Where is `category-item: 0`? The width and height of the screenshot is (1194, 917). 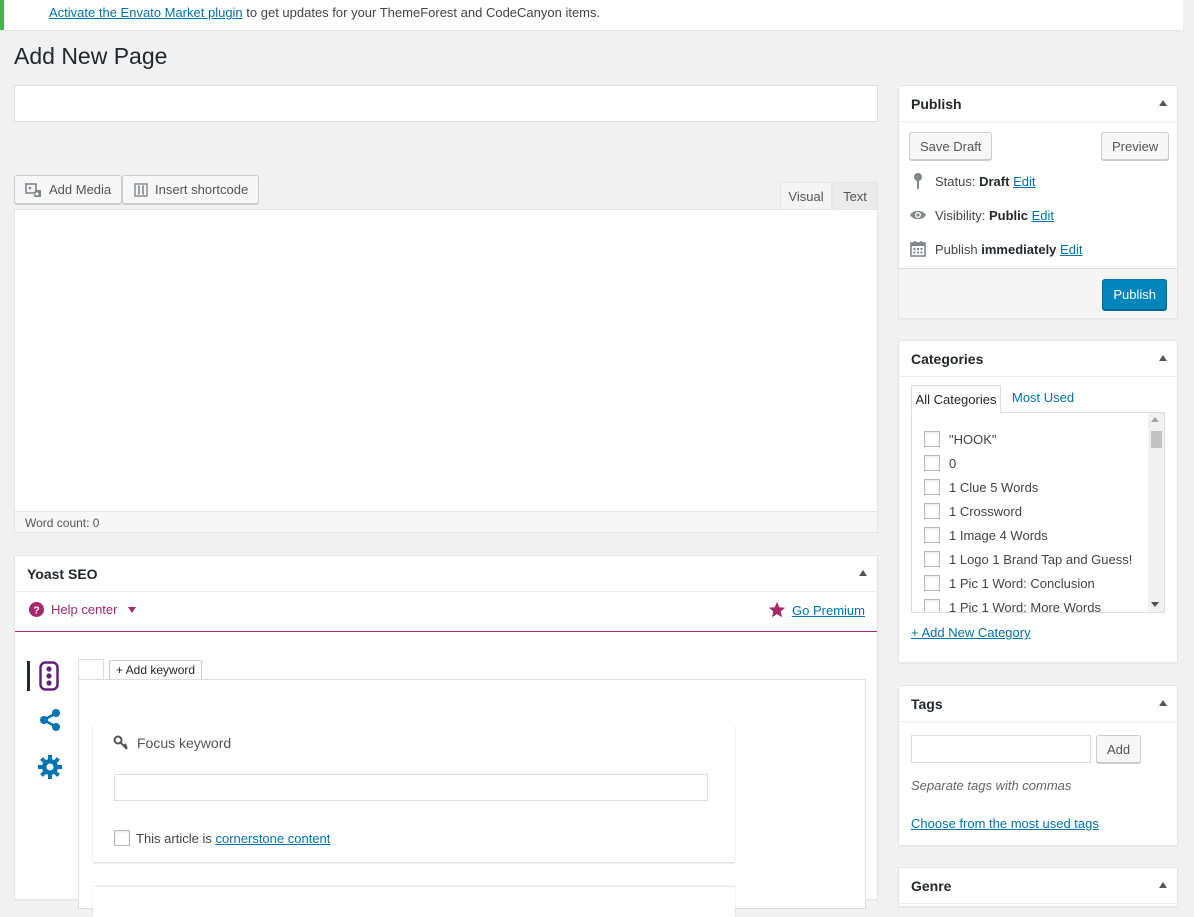
category-item: 0 is located at coordinates (940, 463).